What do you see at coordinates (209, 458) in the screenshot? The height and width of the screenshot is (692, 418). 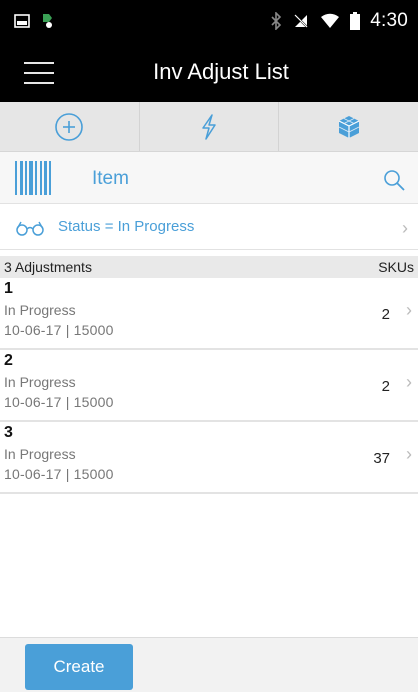 I see `list-item: 3 In Progress 10-06-17 | 15000 37 ›` at bounding box center [209, 458].